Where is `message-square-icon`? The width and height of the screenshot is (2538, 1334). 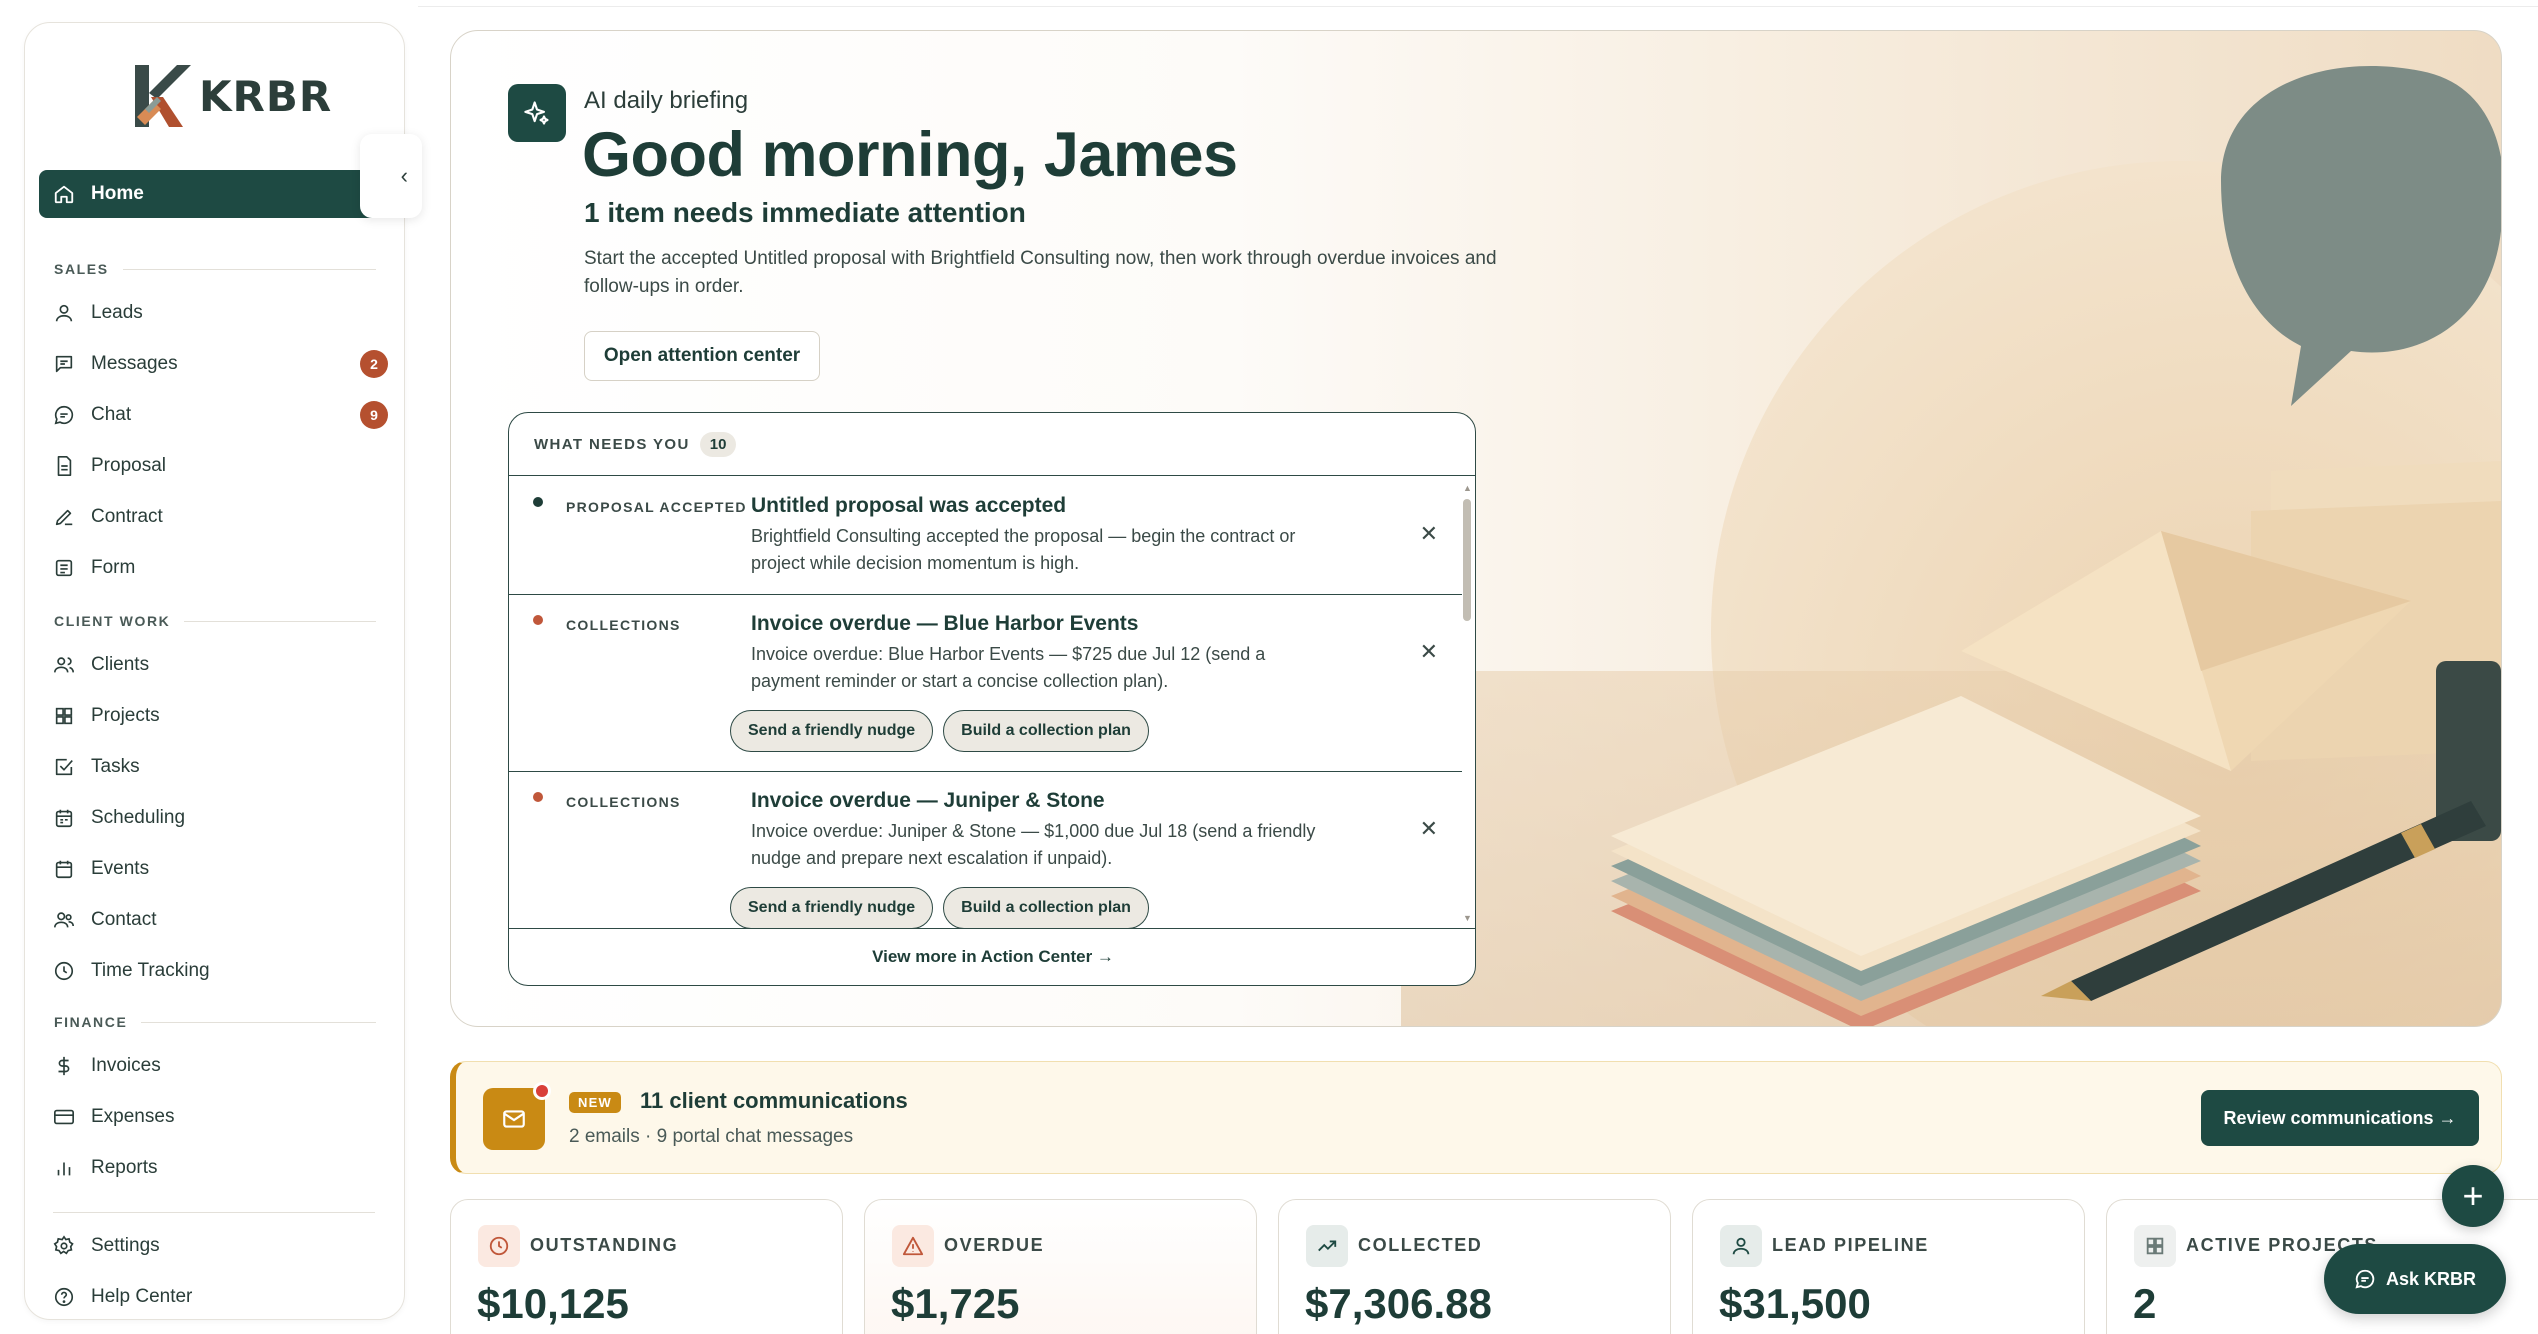
message-square-icon is located at coordinates (64, 364).